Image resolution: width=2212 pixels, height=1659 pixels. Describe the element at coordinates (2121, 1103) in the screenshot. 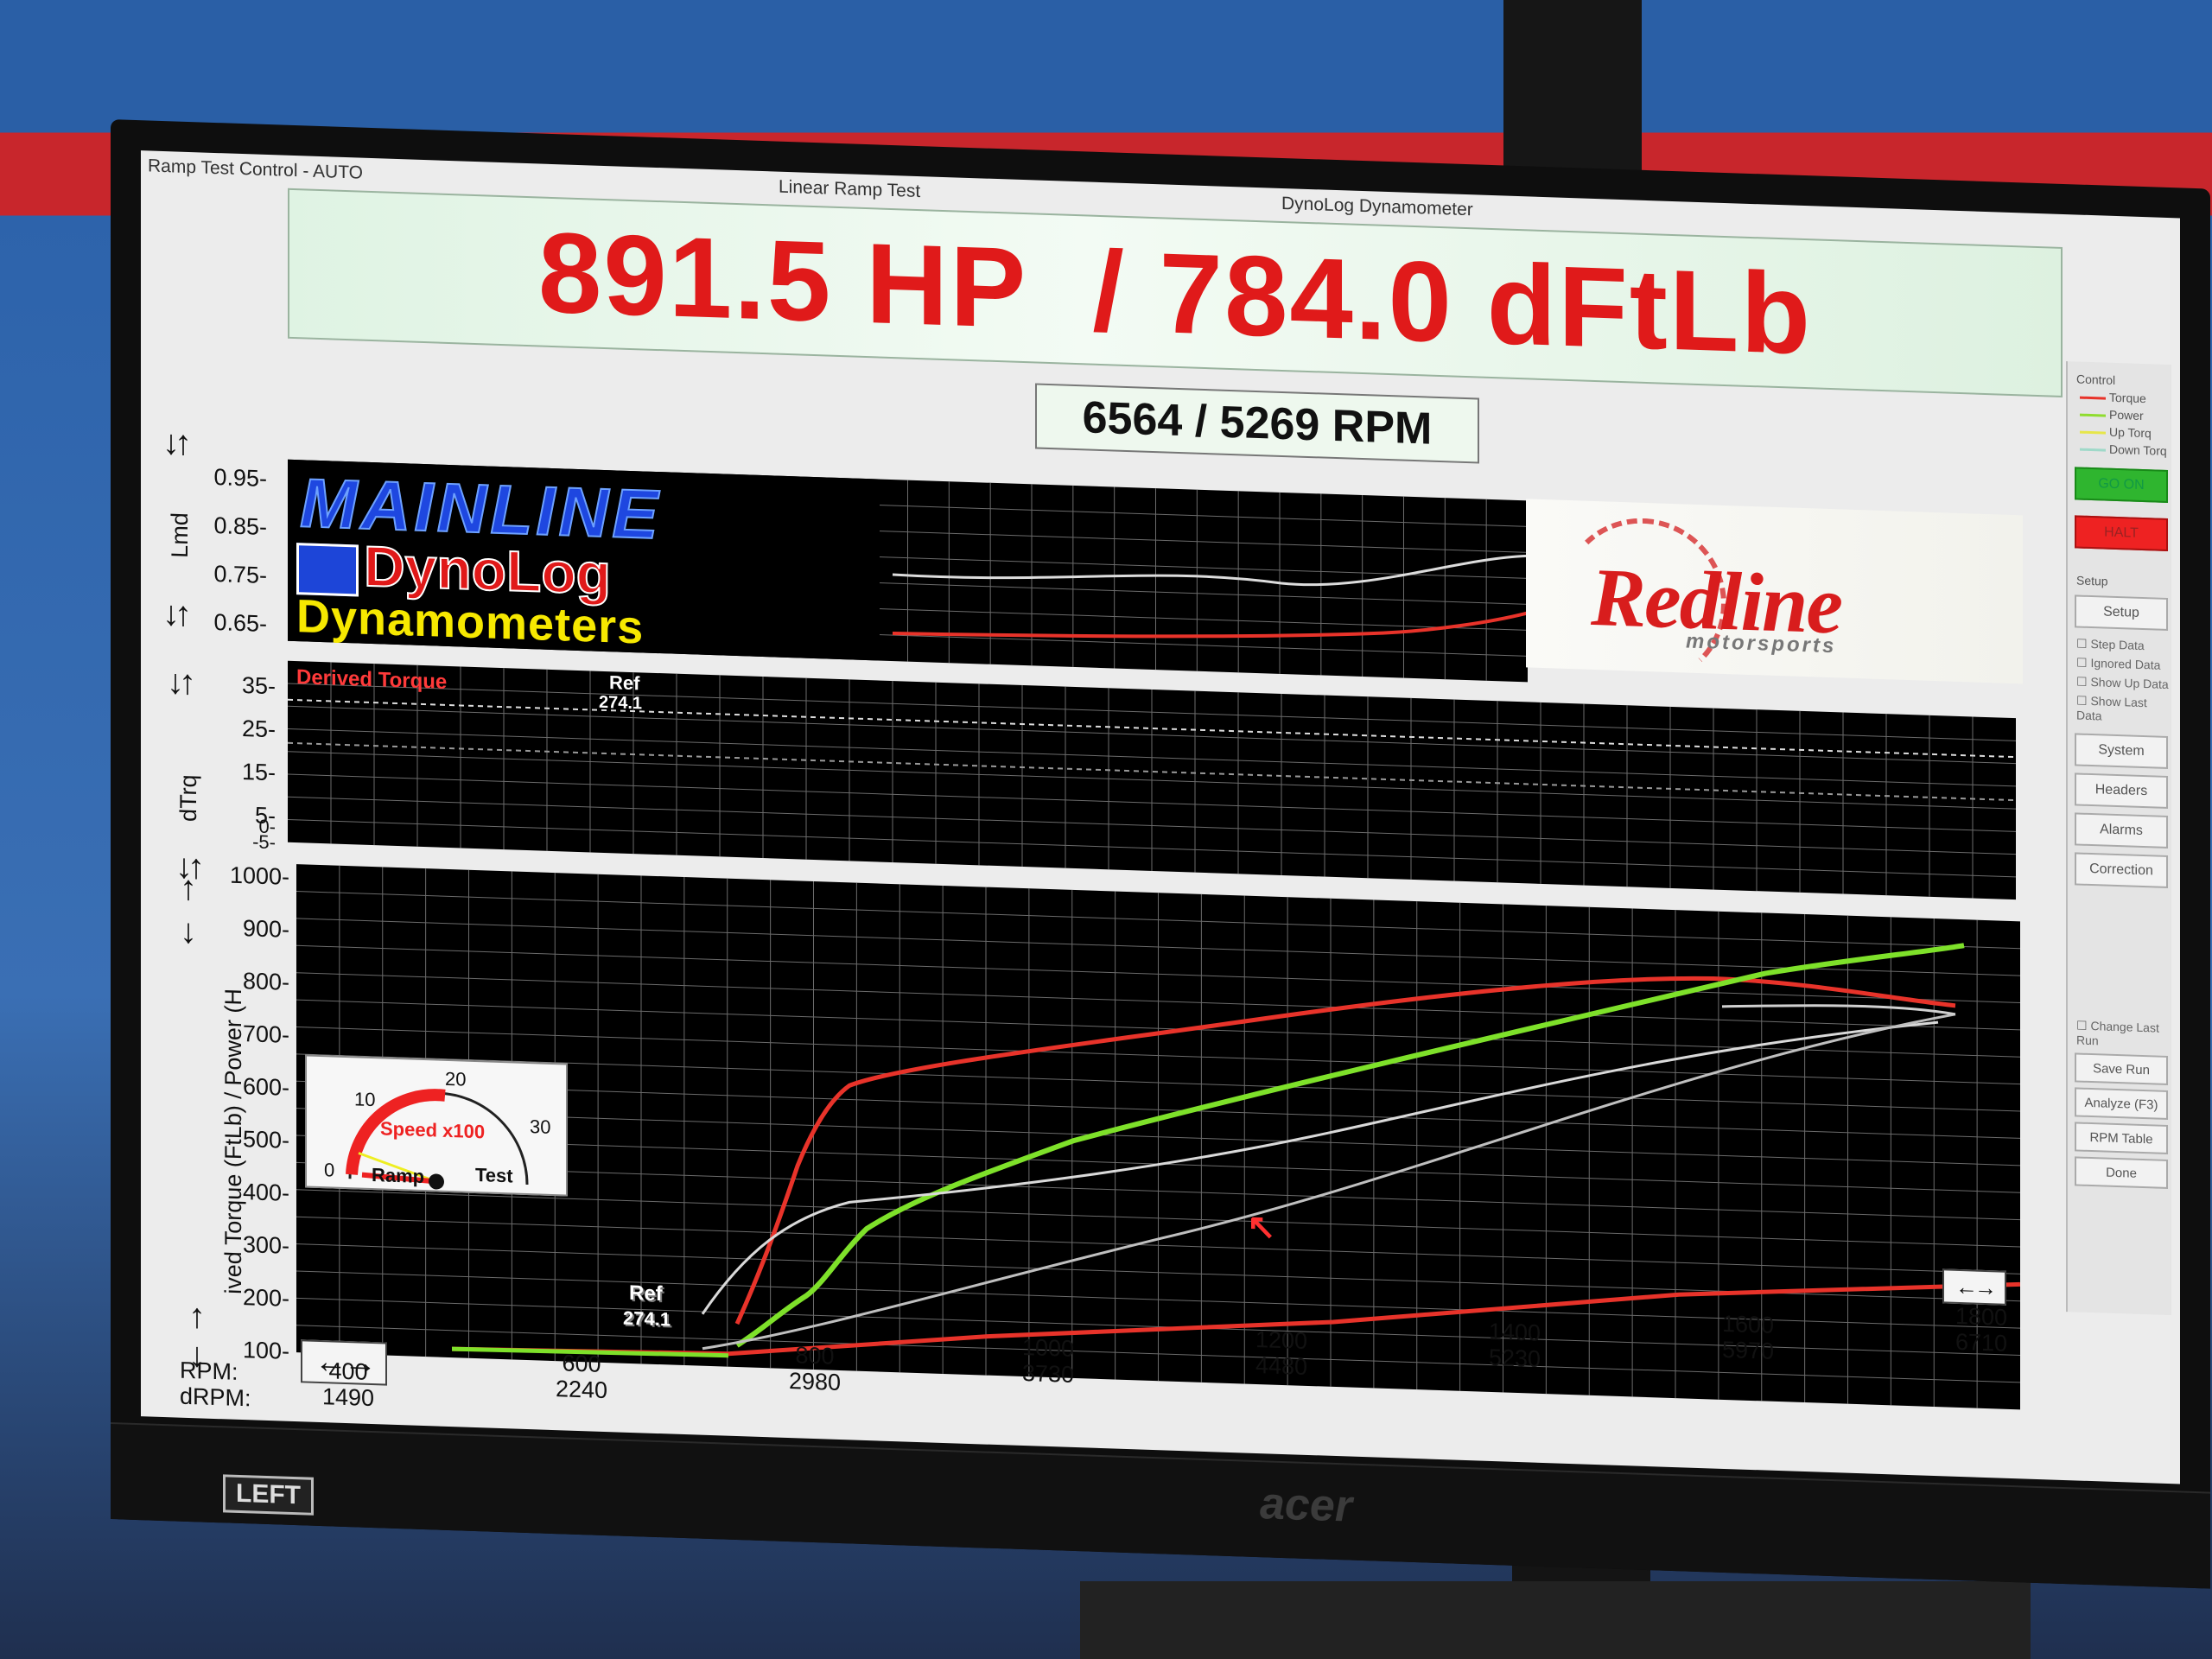

I see `sidebar-lower-button: Analyze (F3)` at that location.